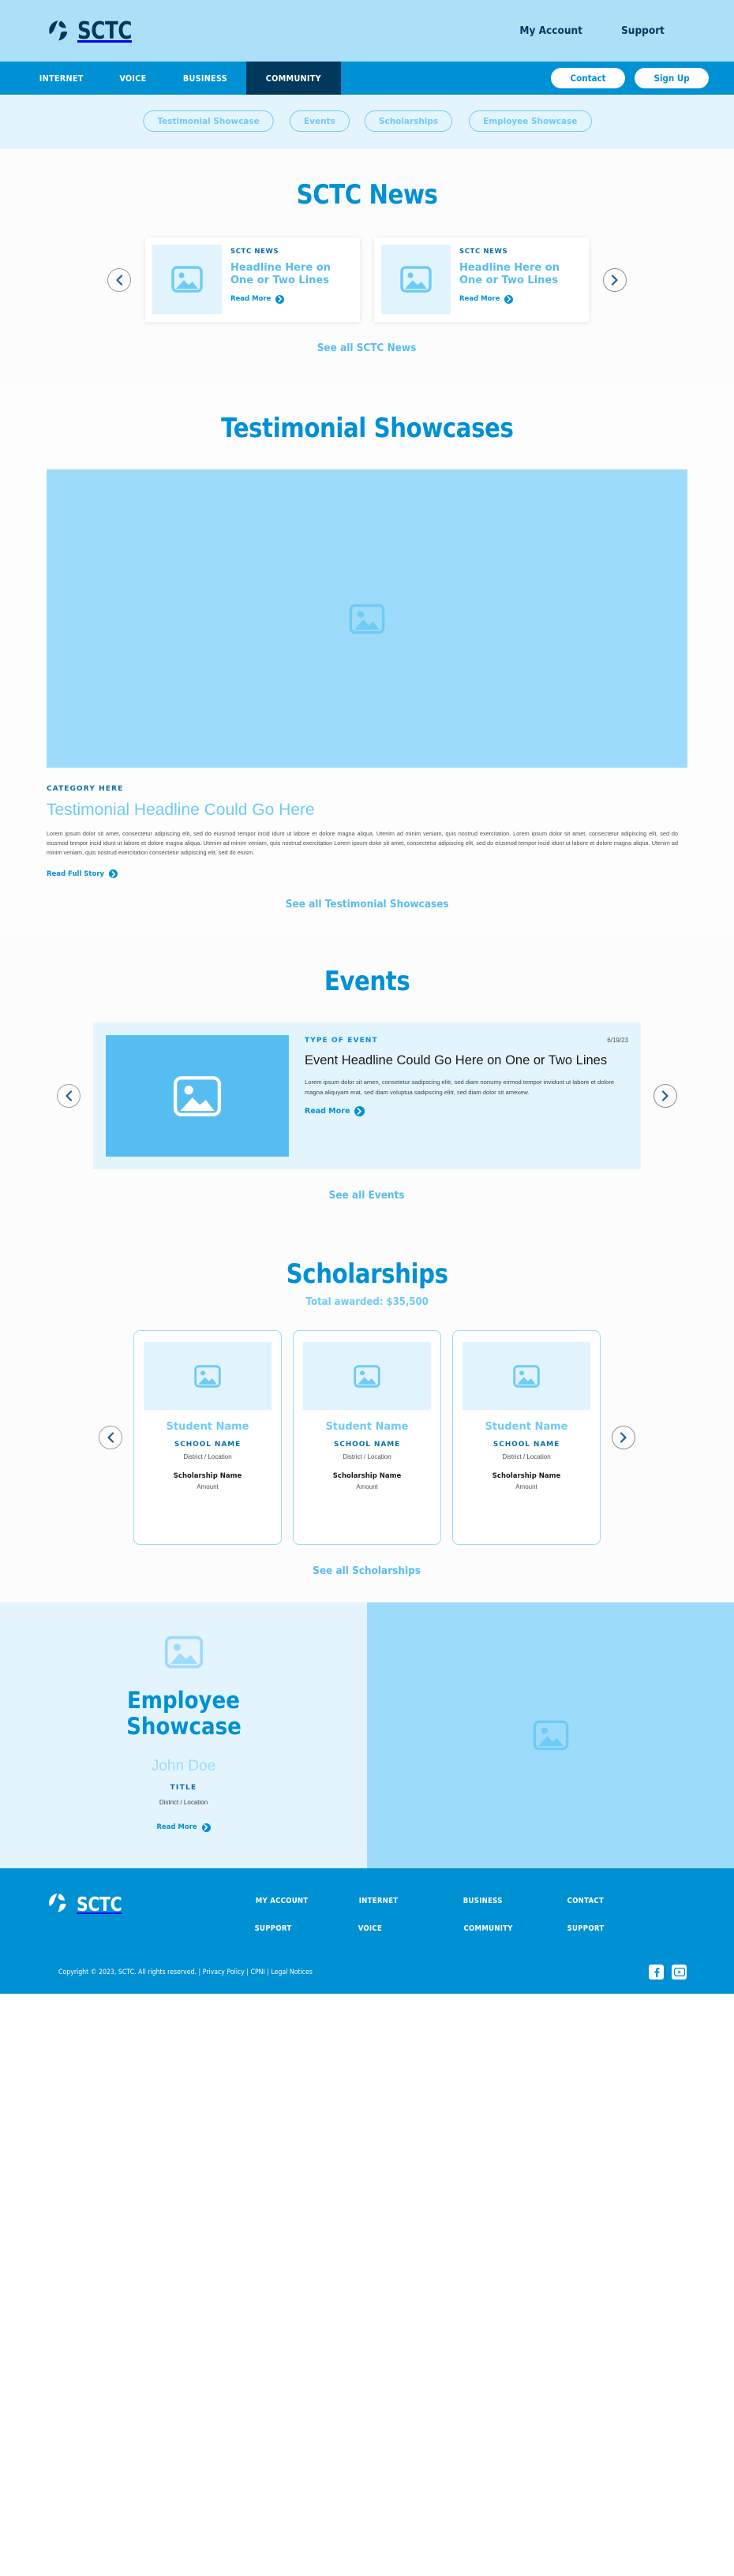 Image resolution: width=734 pixels, height=2576 pixels. I want to click on logo-wordmark: SCTC, so click(105, 31).